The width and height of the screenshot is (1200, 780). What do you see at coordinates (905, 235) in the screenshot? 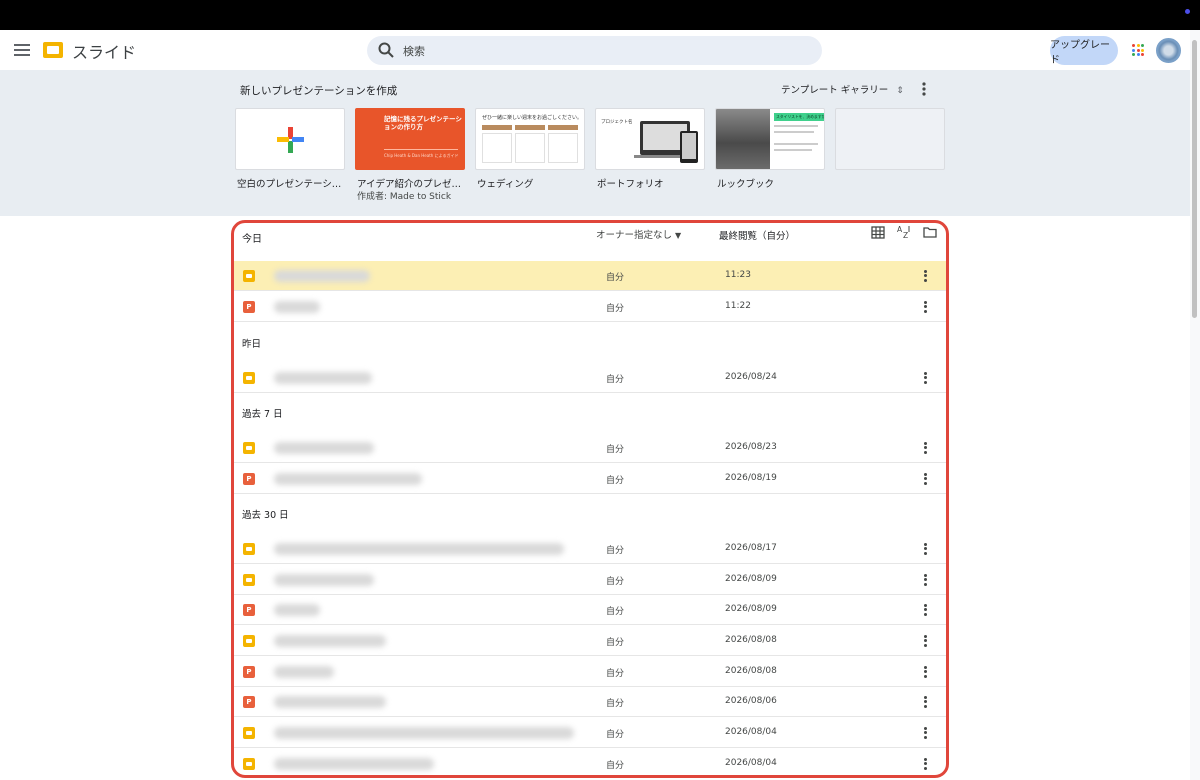
I see `svg-text: Z` at bounding box center [905, 235].